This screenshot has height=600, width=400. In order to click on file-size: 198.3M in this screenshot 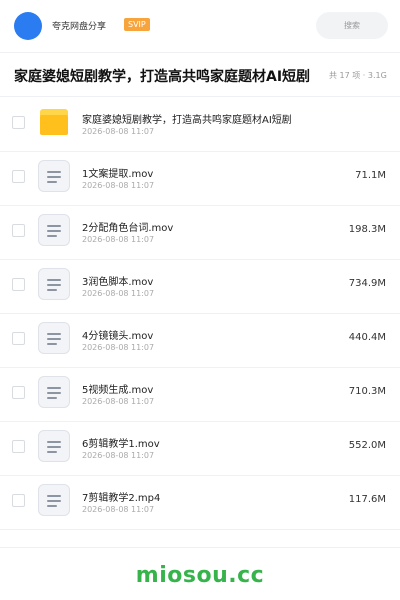, I will do `click(367, 229)`.